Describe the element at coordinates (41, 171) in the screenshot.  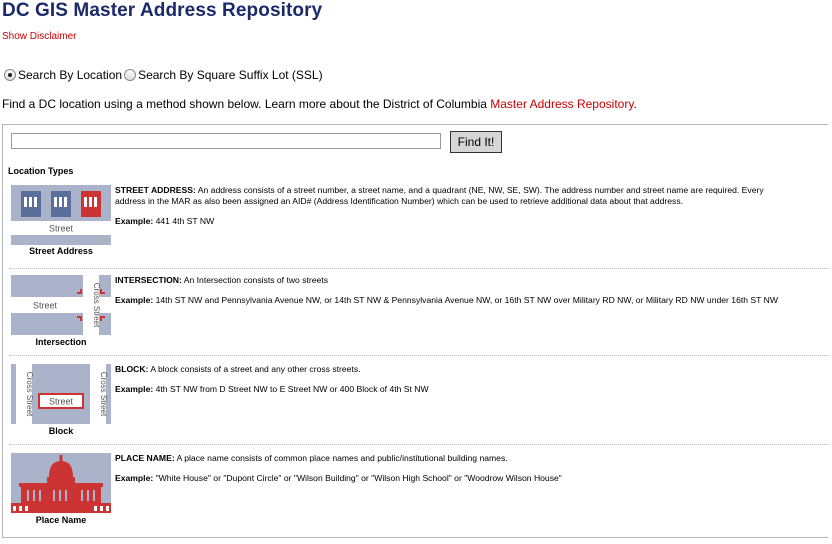
I see `location-types-heading: Location Types` at that location.